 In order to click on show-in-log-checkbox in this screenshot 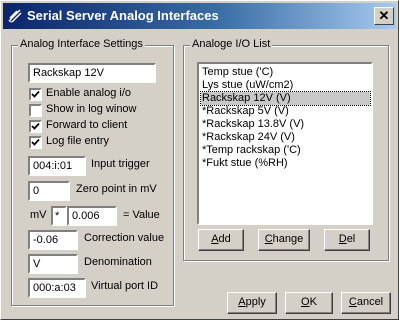, I will do `click(35, 110)`.